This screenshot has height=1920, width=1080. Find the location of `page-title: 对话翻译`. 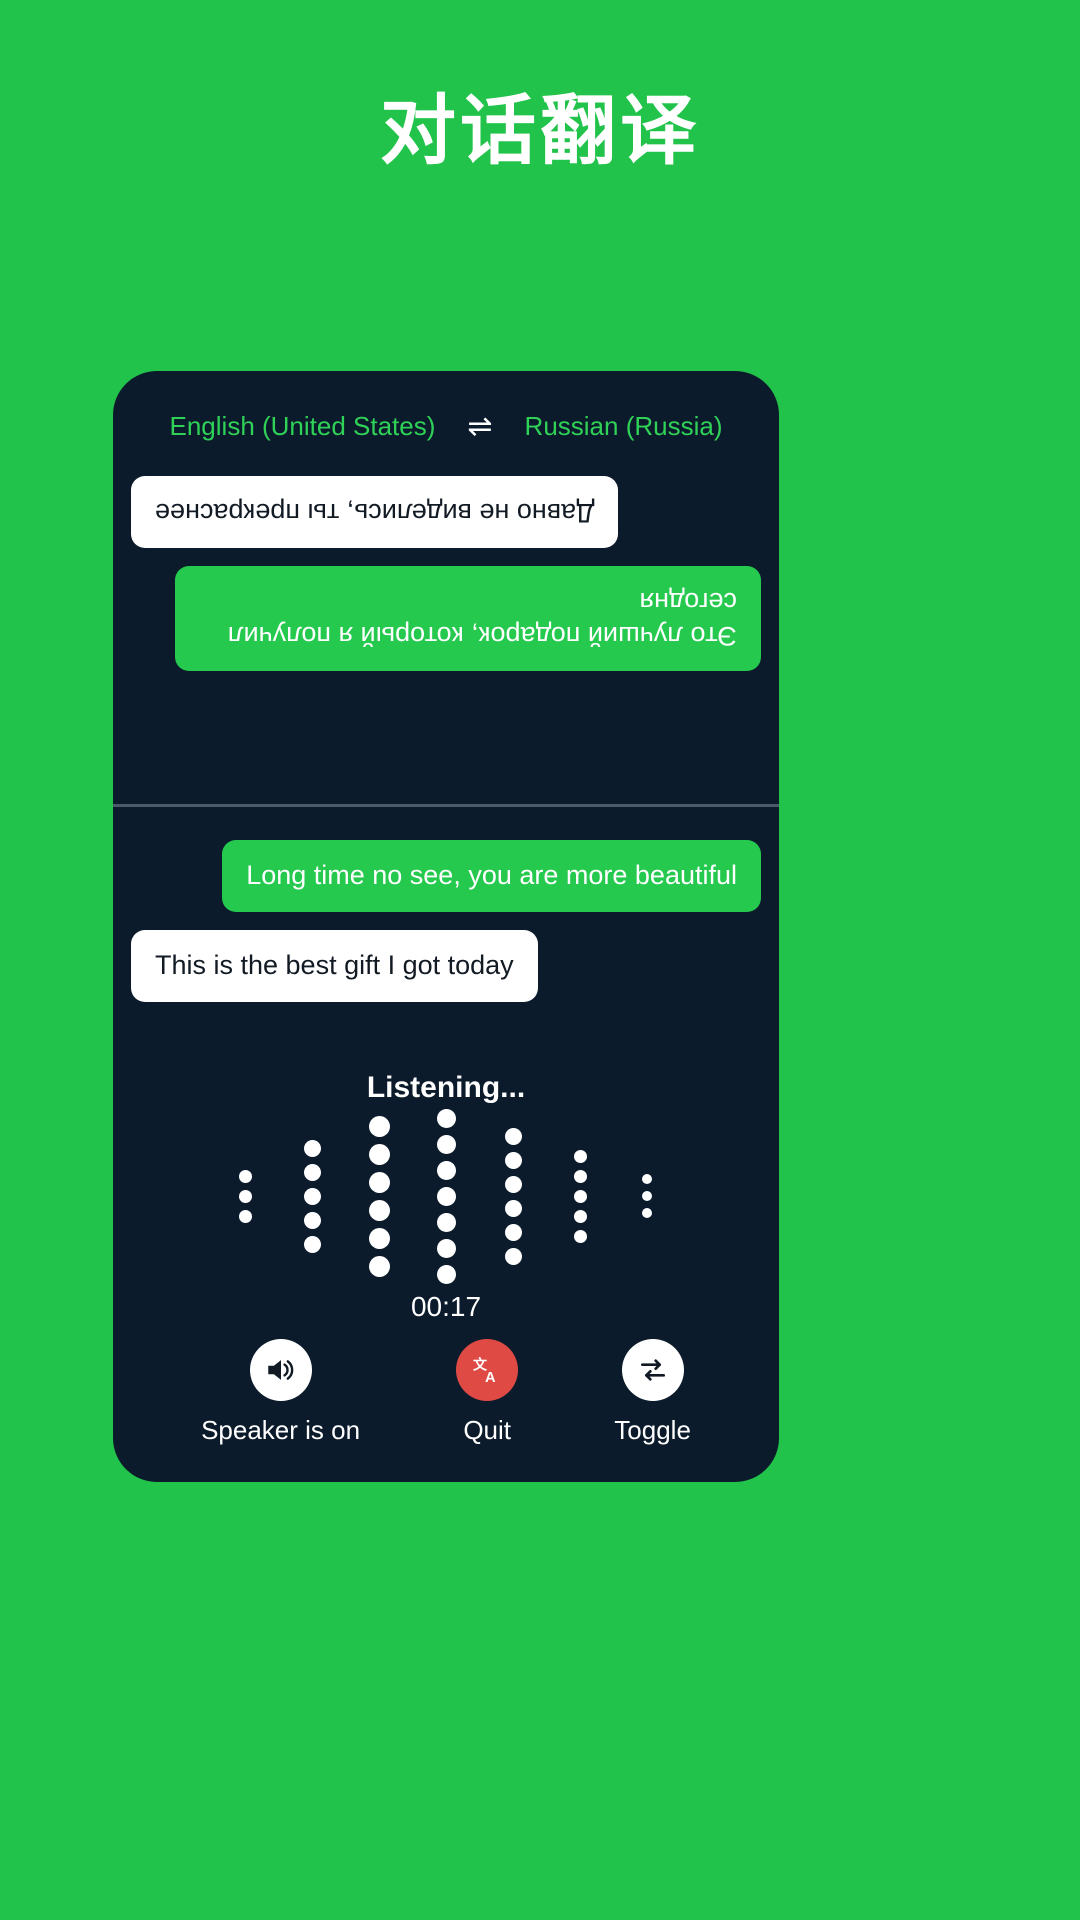

page-title: 对话翻译 is located at coordinates (540, 131).